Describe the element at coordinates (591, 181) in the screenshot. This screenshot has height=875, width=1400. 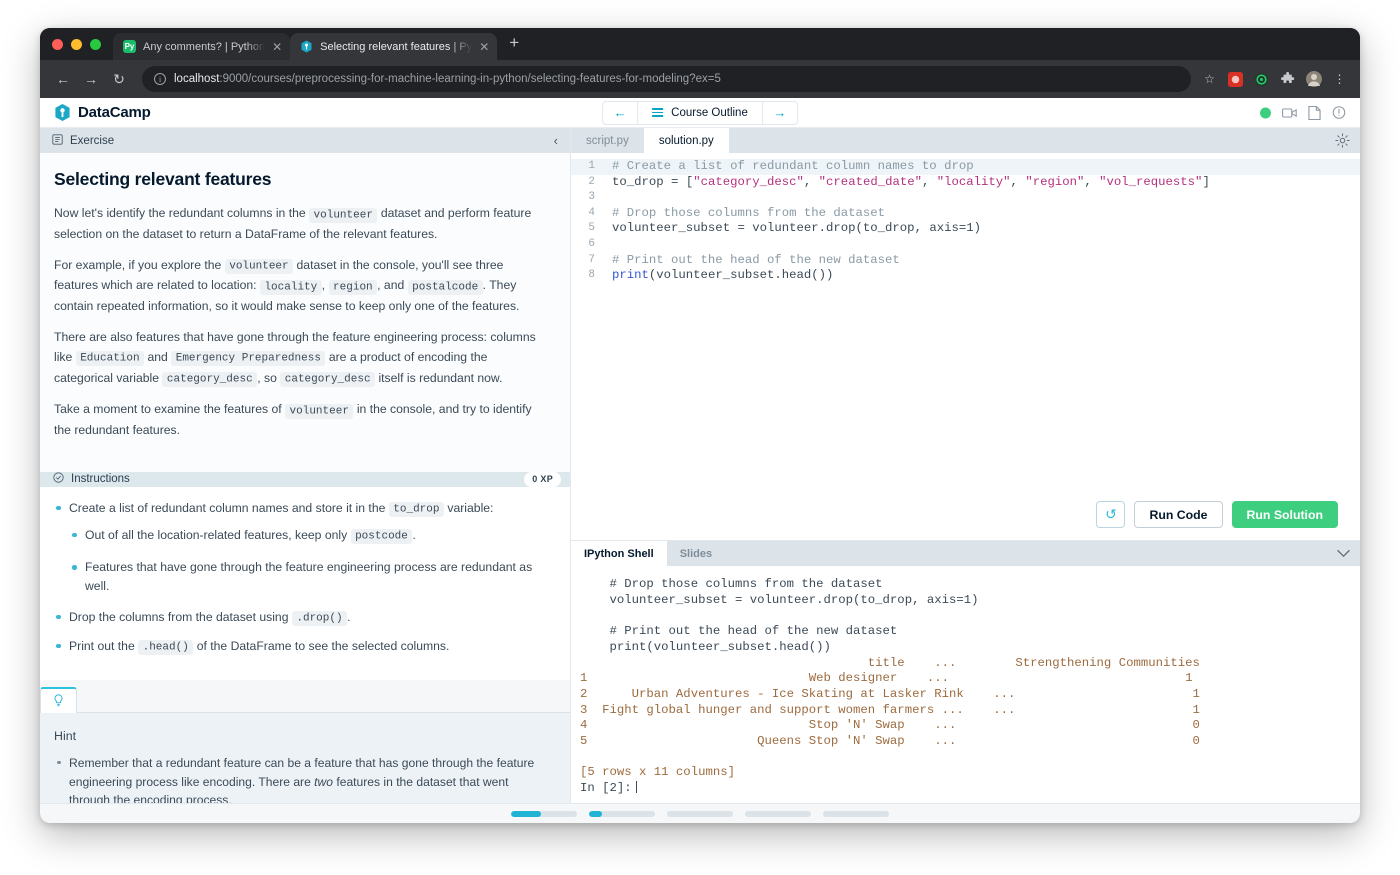
I see `line-number: 2` at that location.